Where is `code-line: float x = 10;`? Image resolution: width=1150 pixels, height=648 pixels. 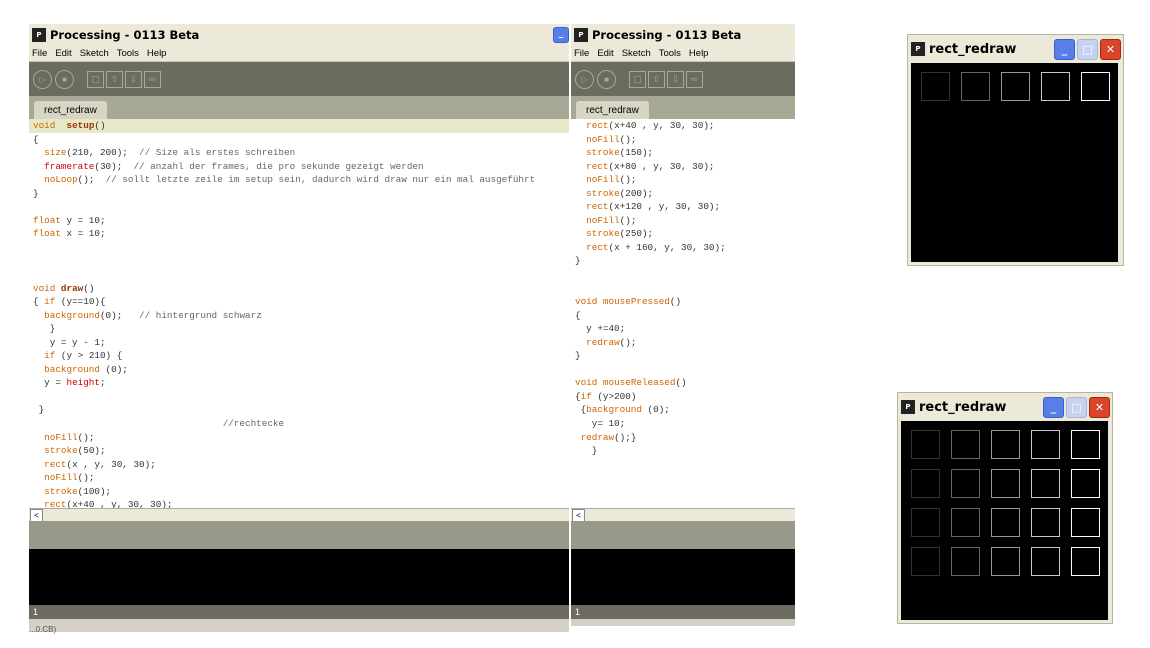
code-line: float x = 10; is located at coordinates (299, 234).